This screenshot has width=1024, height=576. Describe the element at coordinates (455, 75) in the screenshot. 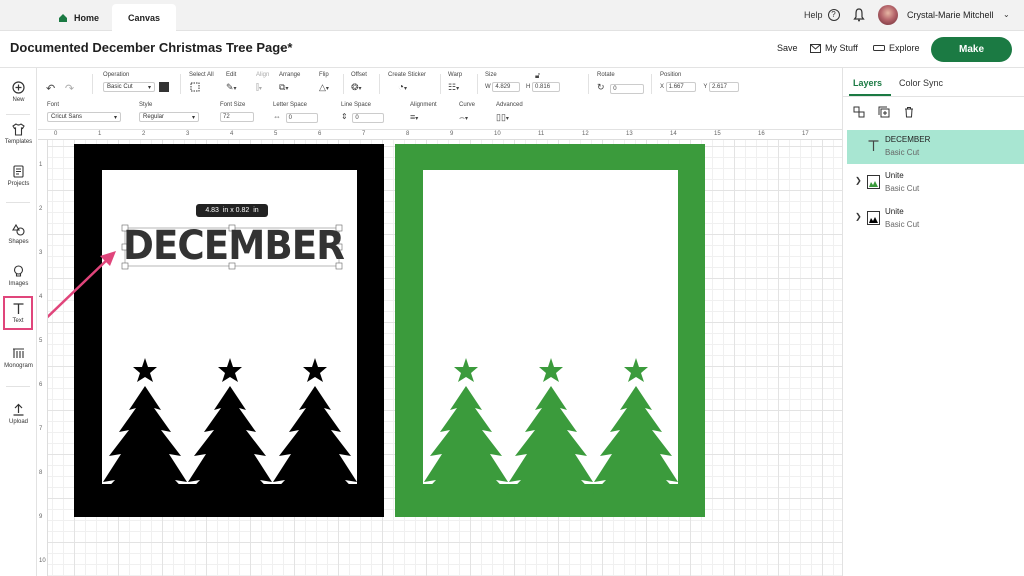

I see `warp-label: Warp` at that location.